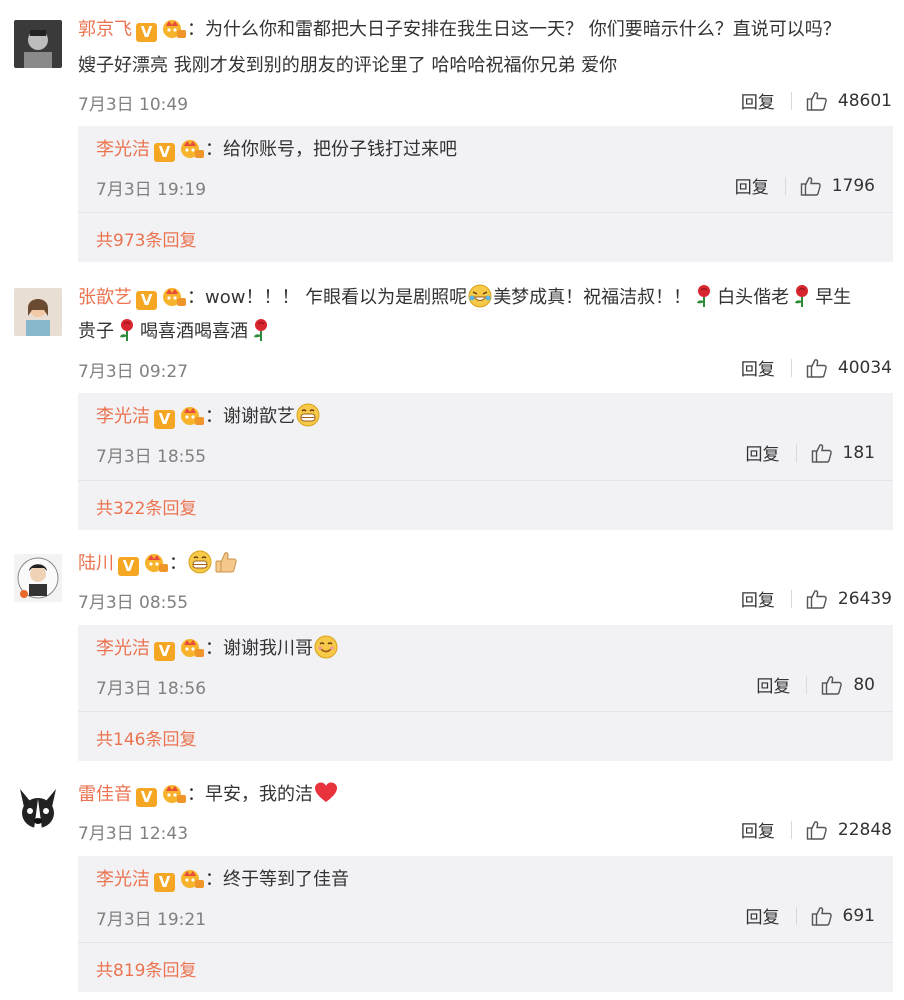 Image resolution: width=904 pixels, height=1000 pixels. Describe the element at coordinates (348, 65) in the screenshot. I see `comment-text-line2: 嫂子好漂亮 我刚才发到别的朋友的评论里了 哈哈哈祝福你兄弟 爱你` at that location.